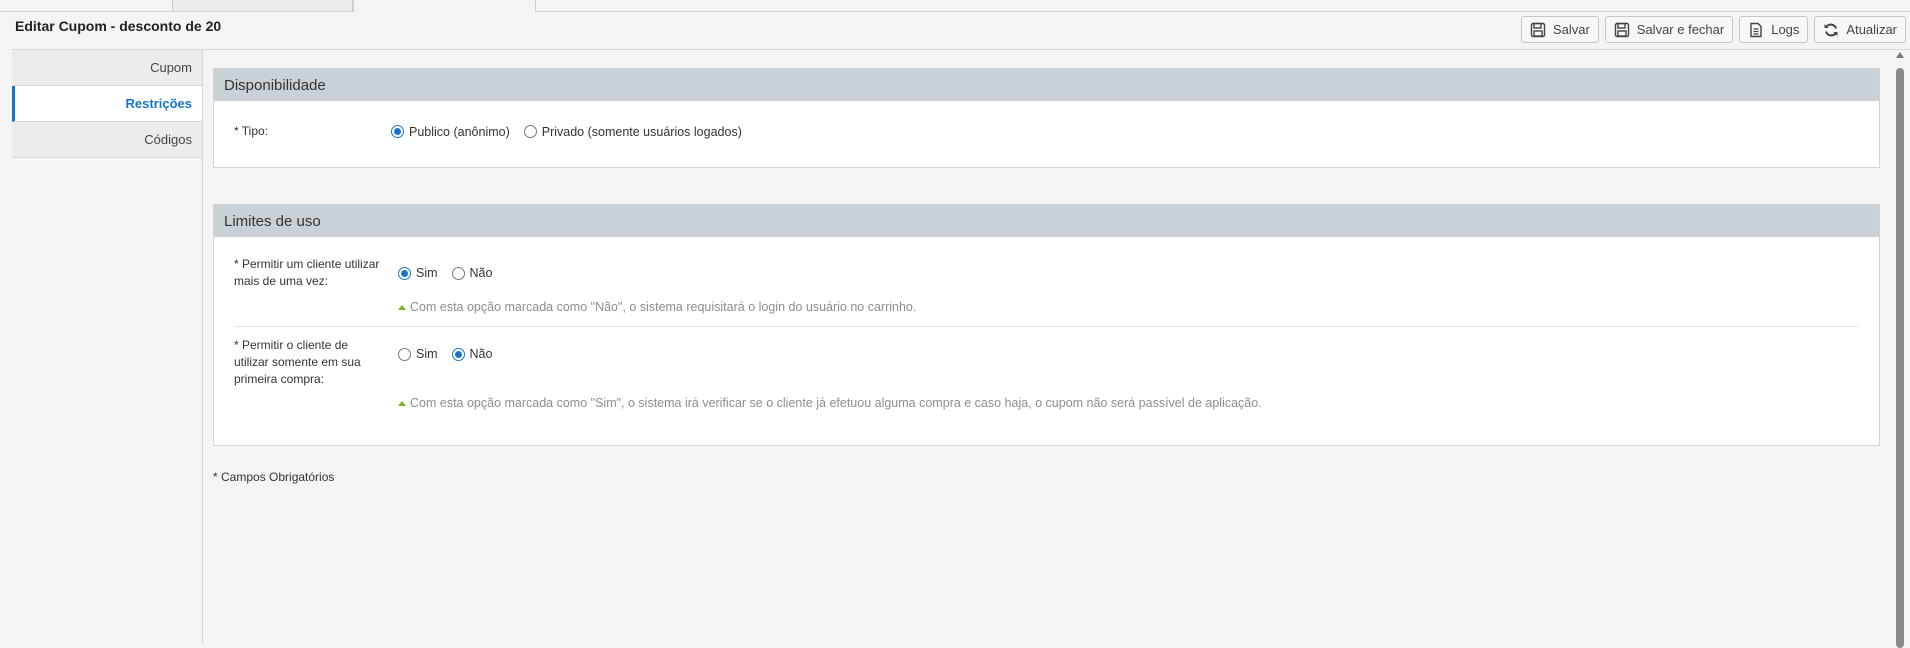 The width and height of the screenshot is (1910, 648). I want to click on required-fields-note: * Campos Obrigatórios, so click(274, 477).